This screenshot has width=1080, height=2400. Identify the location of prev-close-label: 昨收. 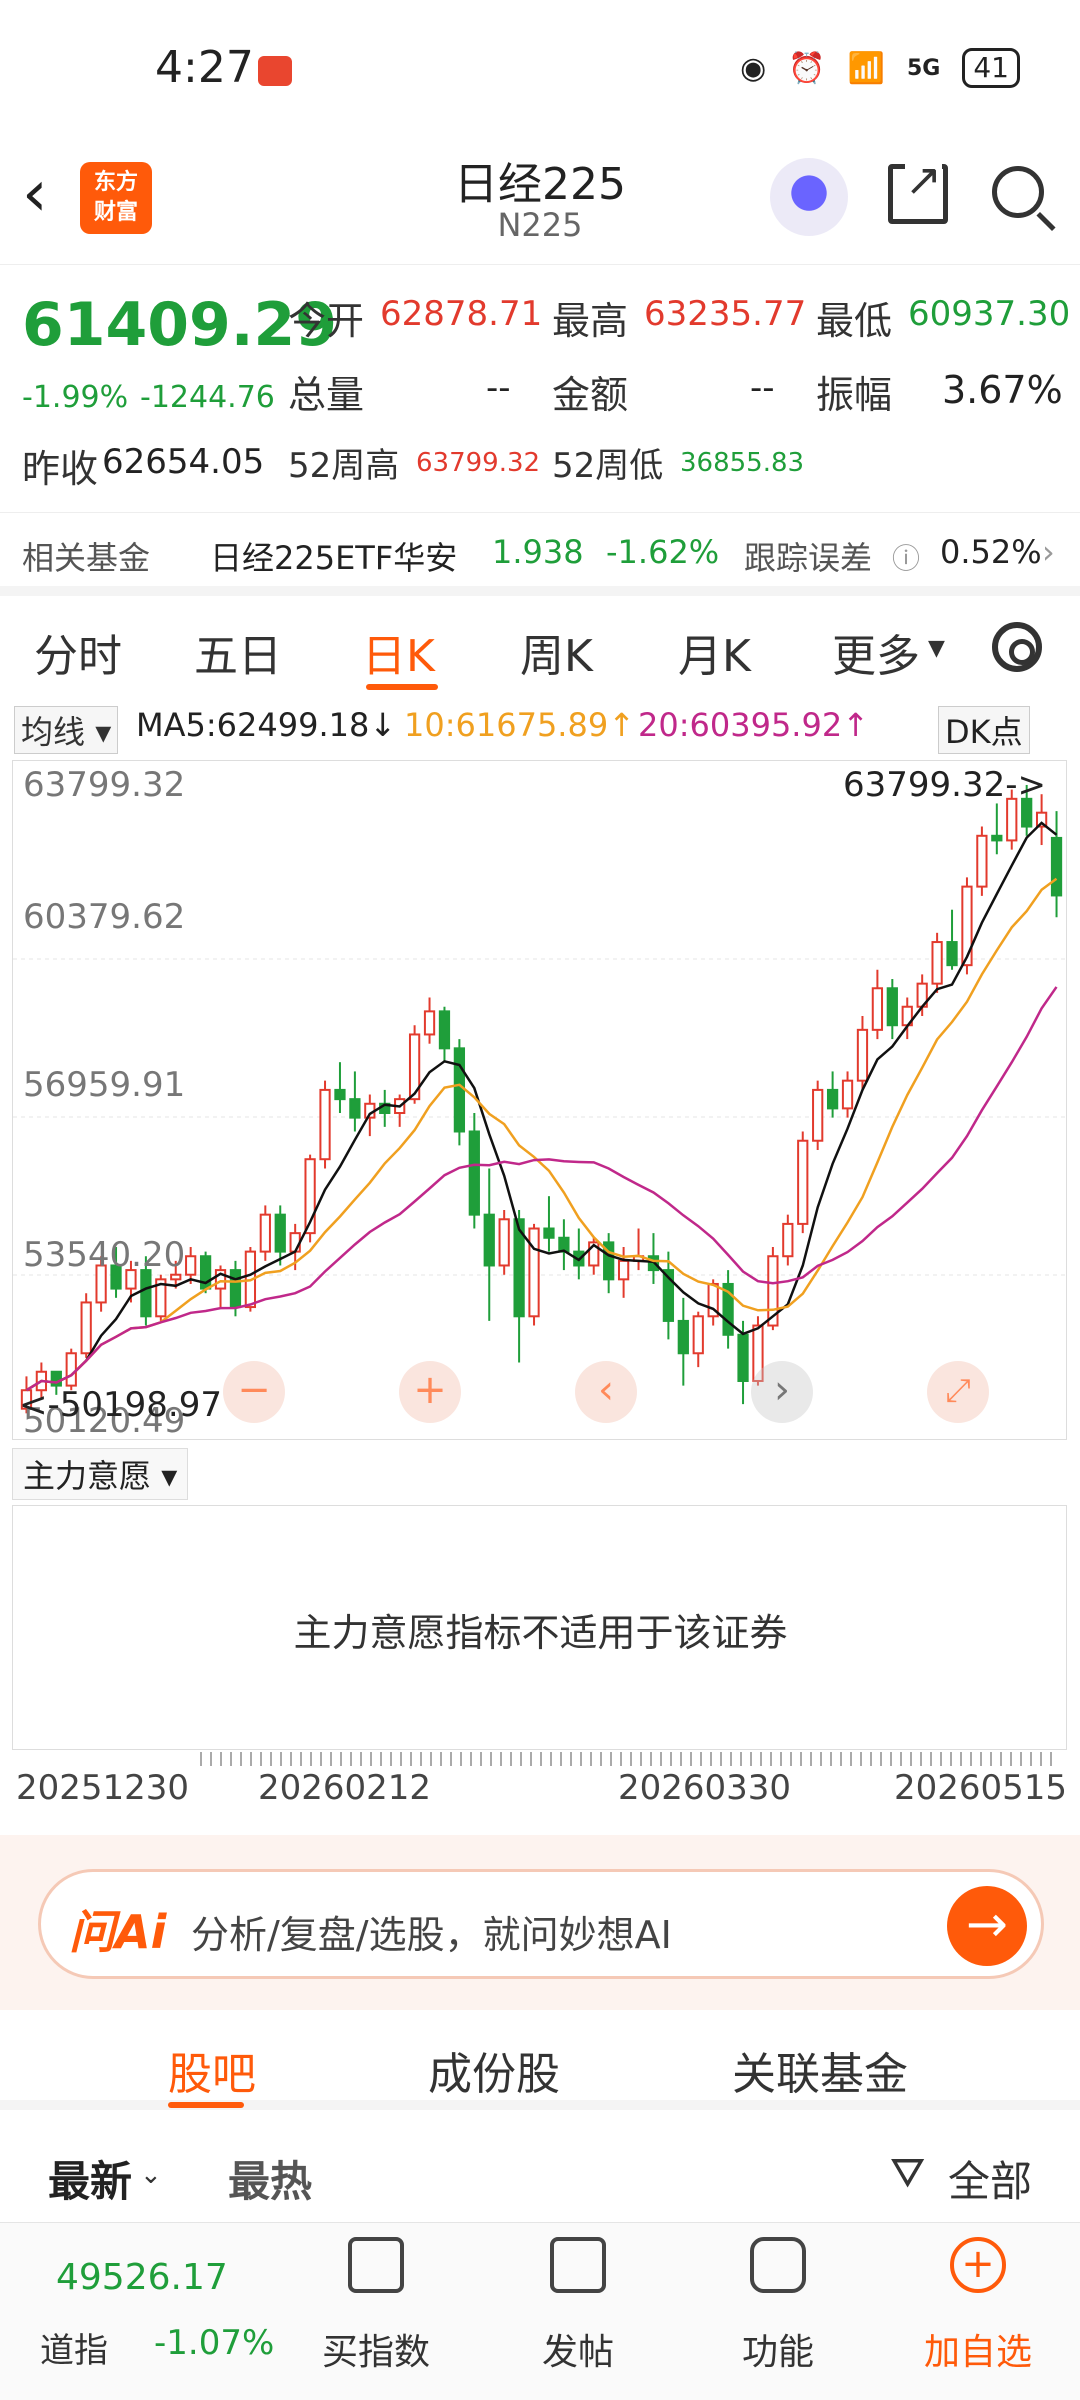
(60, 469).